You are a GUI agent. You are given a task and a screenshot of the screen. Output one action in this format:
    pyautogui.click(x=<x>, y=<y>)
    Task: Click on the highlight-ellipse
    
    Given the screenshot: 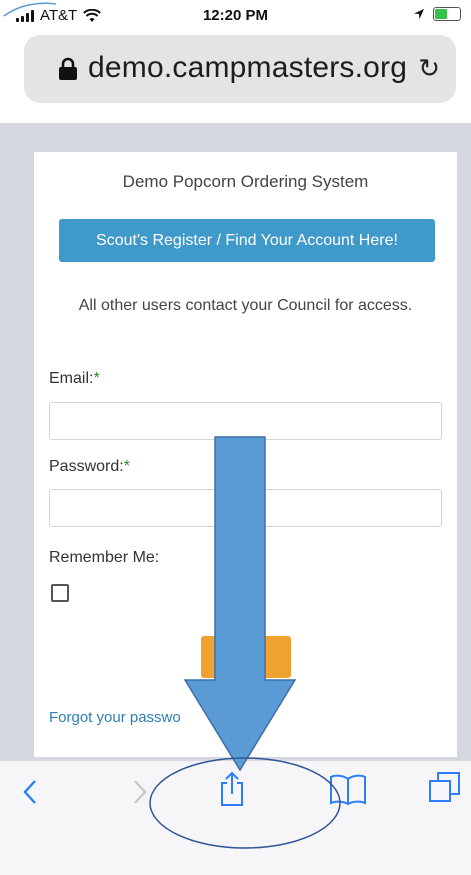 What is the action you would take?
    pyautogui.click(x=245, y=803)
    